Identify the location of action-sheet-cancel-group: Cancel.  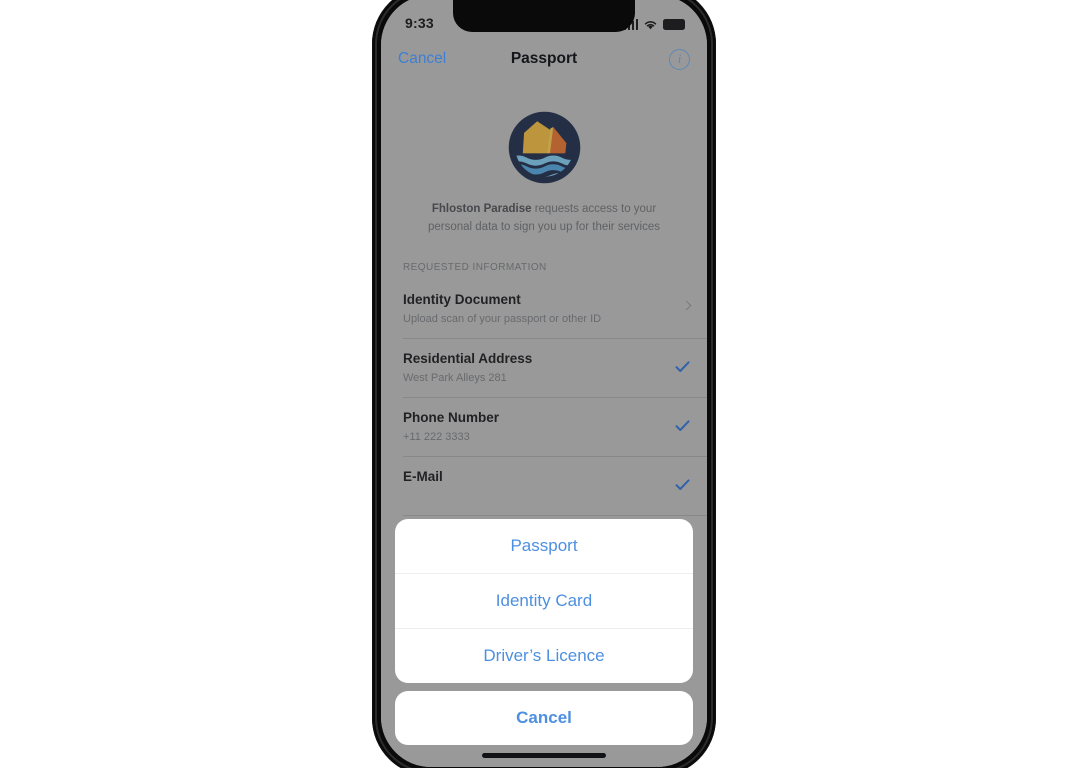
(544, 718).